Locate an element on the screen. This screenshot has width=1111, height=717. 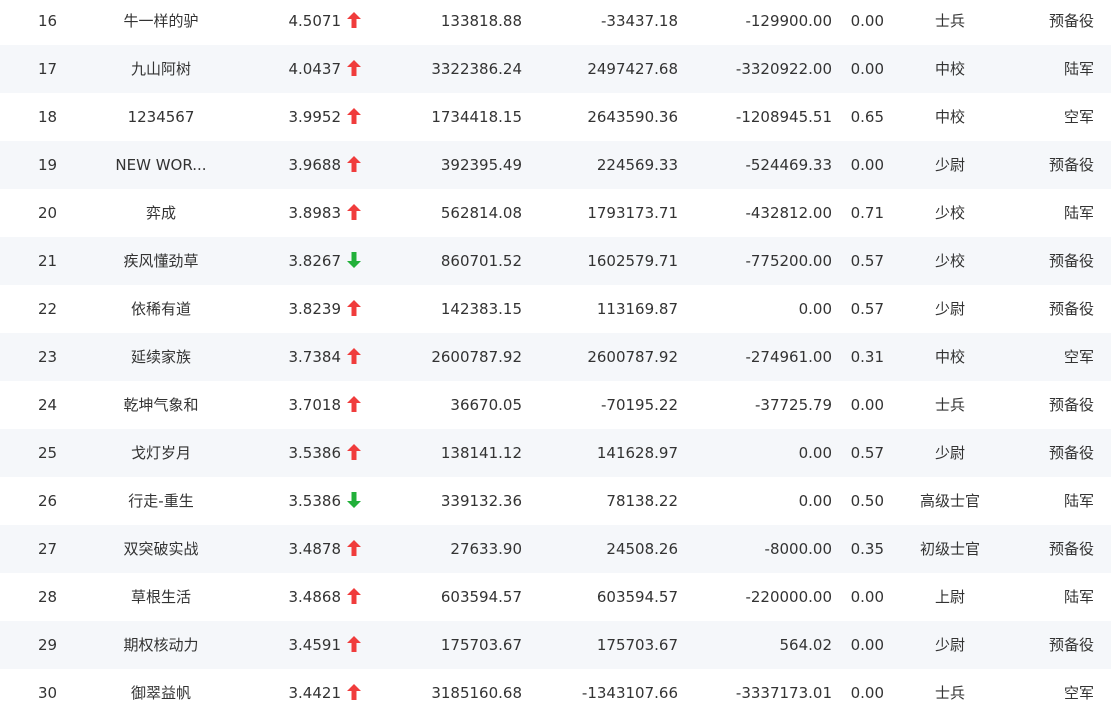
name-cell: 延续家族 is located at coordinates (160, 357).